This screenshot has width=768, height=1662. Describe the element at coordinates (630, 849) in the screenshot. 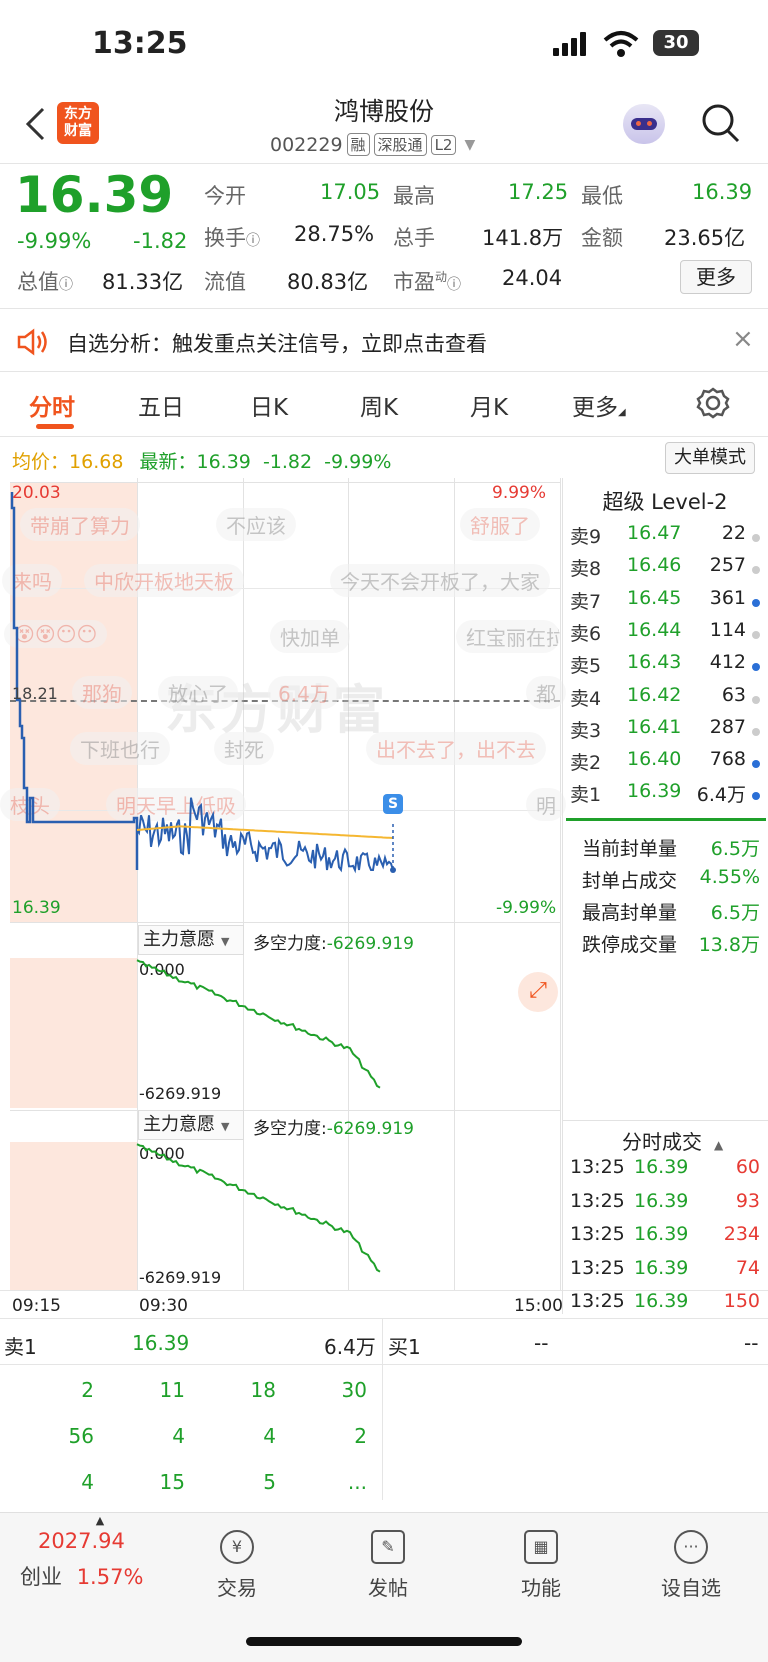

I see `seal-stat-label: 当前封单量` at that location.